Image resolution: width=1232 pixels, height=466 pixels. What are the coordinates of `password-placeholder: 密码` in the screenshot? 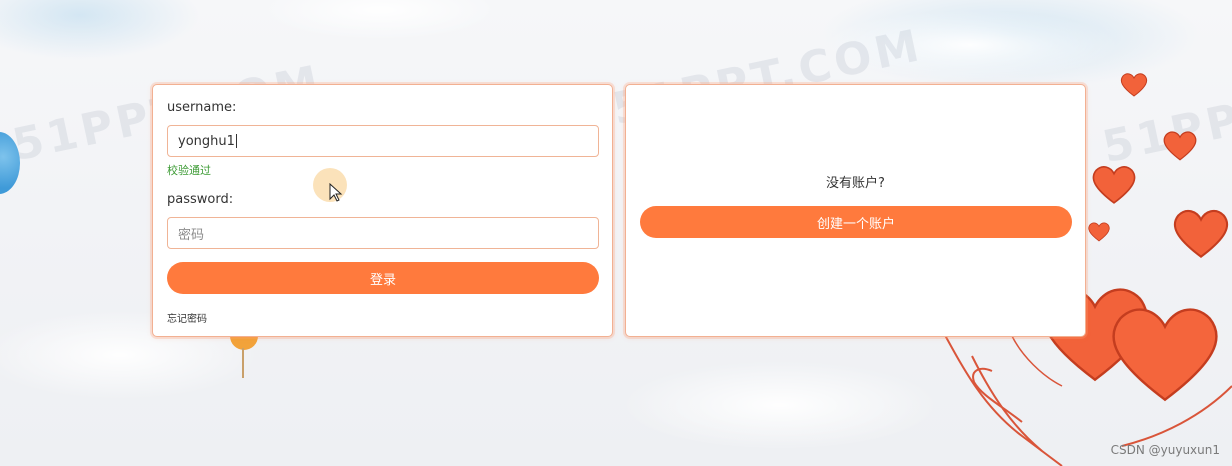 It's located at (191, 235).